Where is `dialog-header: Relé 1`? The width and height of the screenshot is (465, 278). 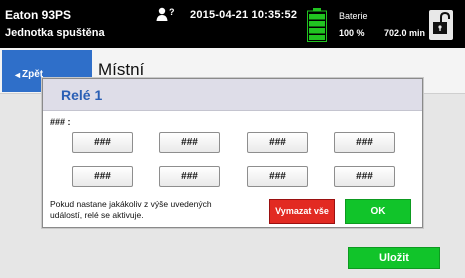 dialog-header: Relé 1 is located at coordinates (232, 95).